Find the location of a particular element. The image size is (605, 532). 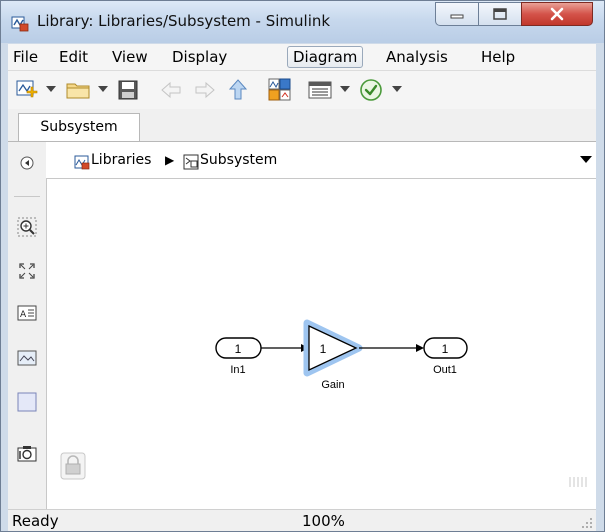

zoom-button is located at coordinates (27, 227).